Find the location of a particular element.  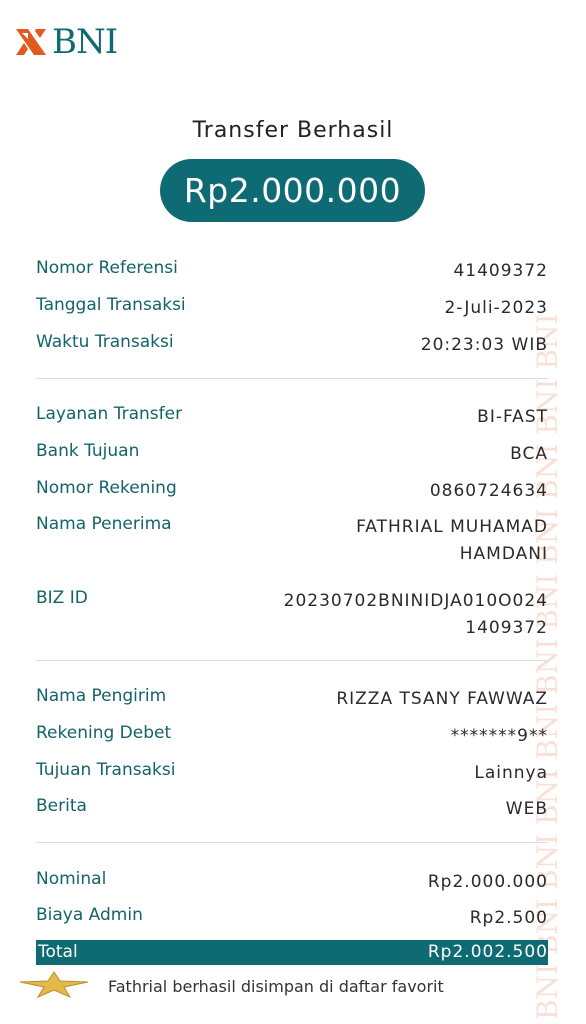

page-title: Transfer Berhasil is located at coordinates (293, 130).